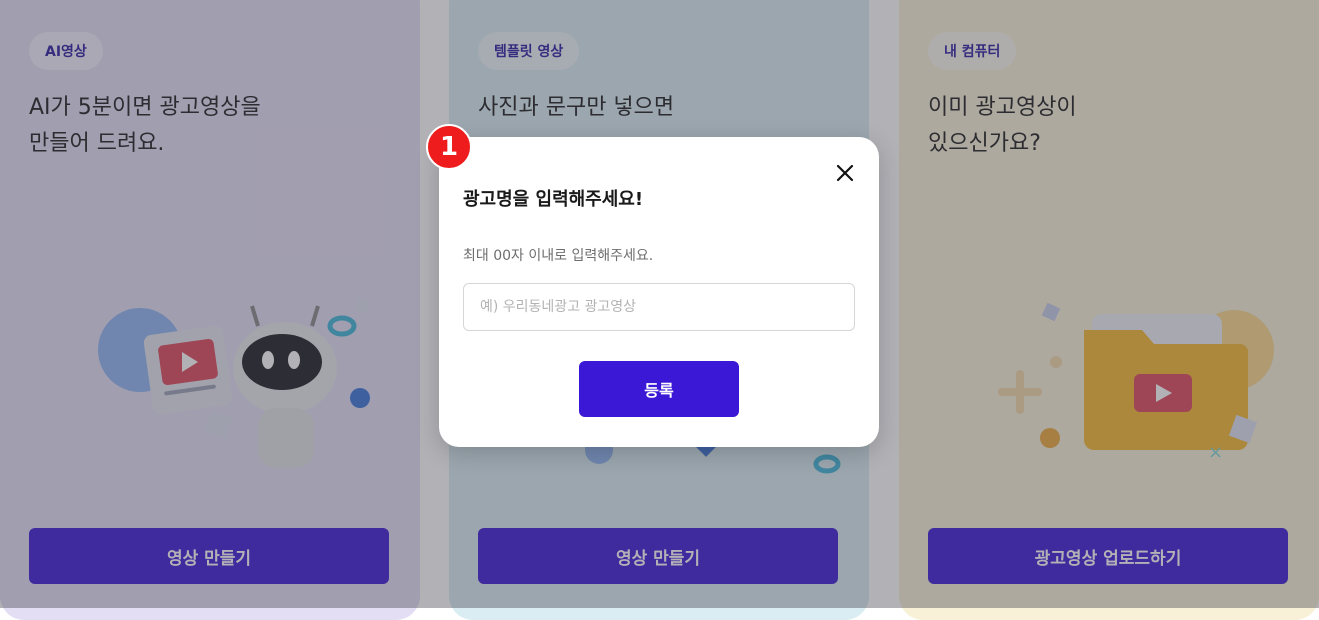 This screenshot has height=620, width=1319. What do you see at coordinates (845, 173) in the screenshot?
I see `close-icon` at bounding box center [845, 173].